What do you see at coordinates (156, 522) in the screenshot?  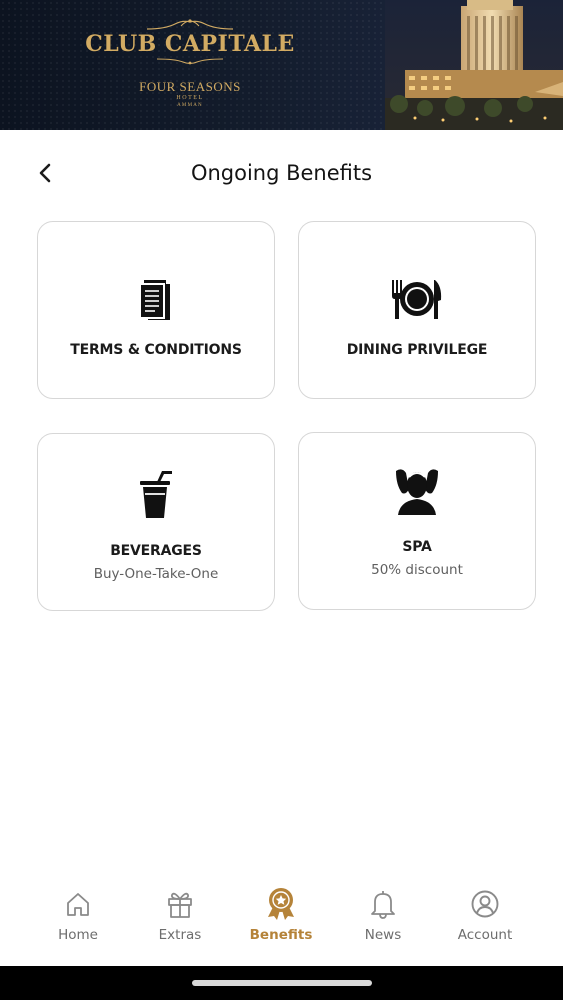 I see `benefit-card-beverages: BEVERAGES Buy-One-Take-One` at bounding box center [156, 522].